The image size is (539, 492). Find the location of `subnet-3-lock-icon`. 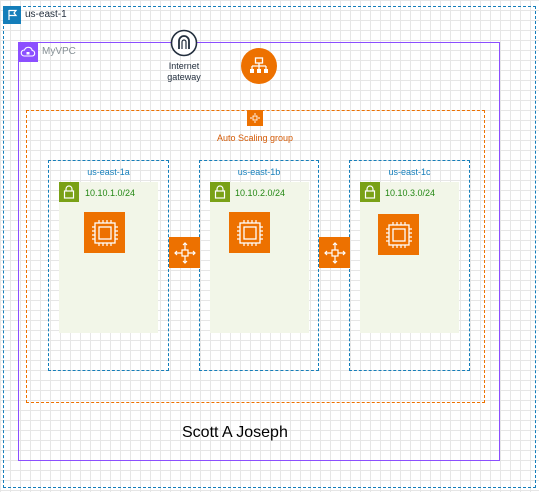

subnet-3-lock-icon is located at coordinates (370, 192).